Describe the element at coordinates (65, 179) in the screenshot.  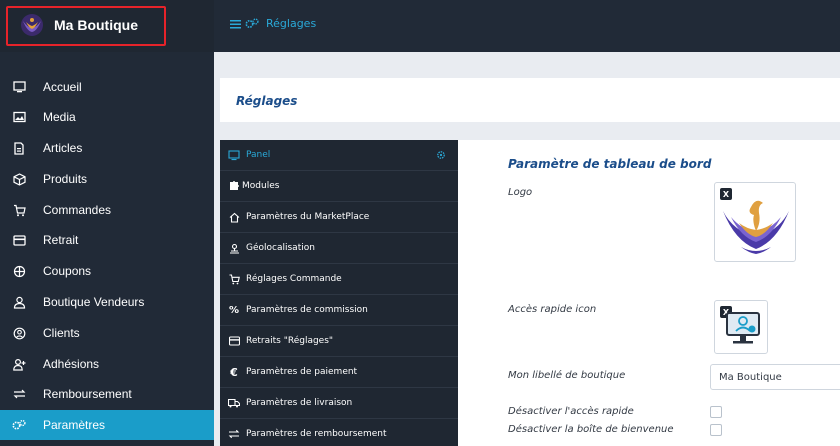
I see `sidebar-item-label: Produits` at that location.